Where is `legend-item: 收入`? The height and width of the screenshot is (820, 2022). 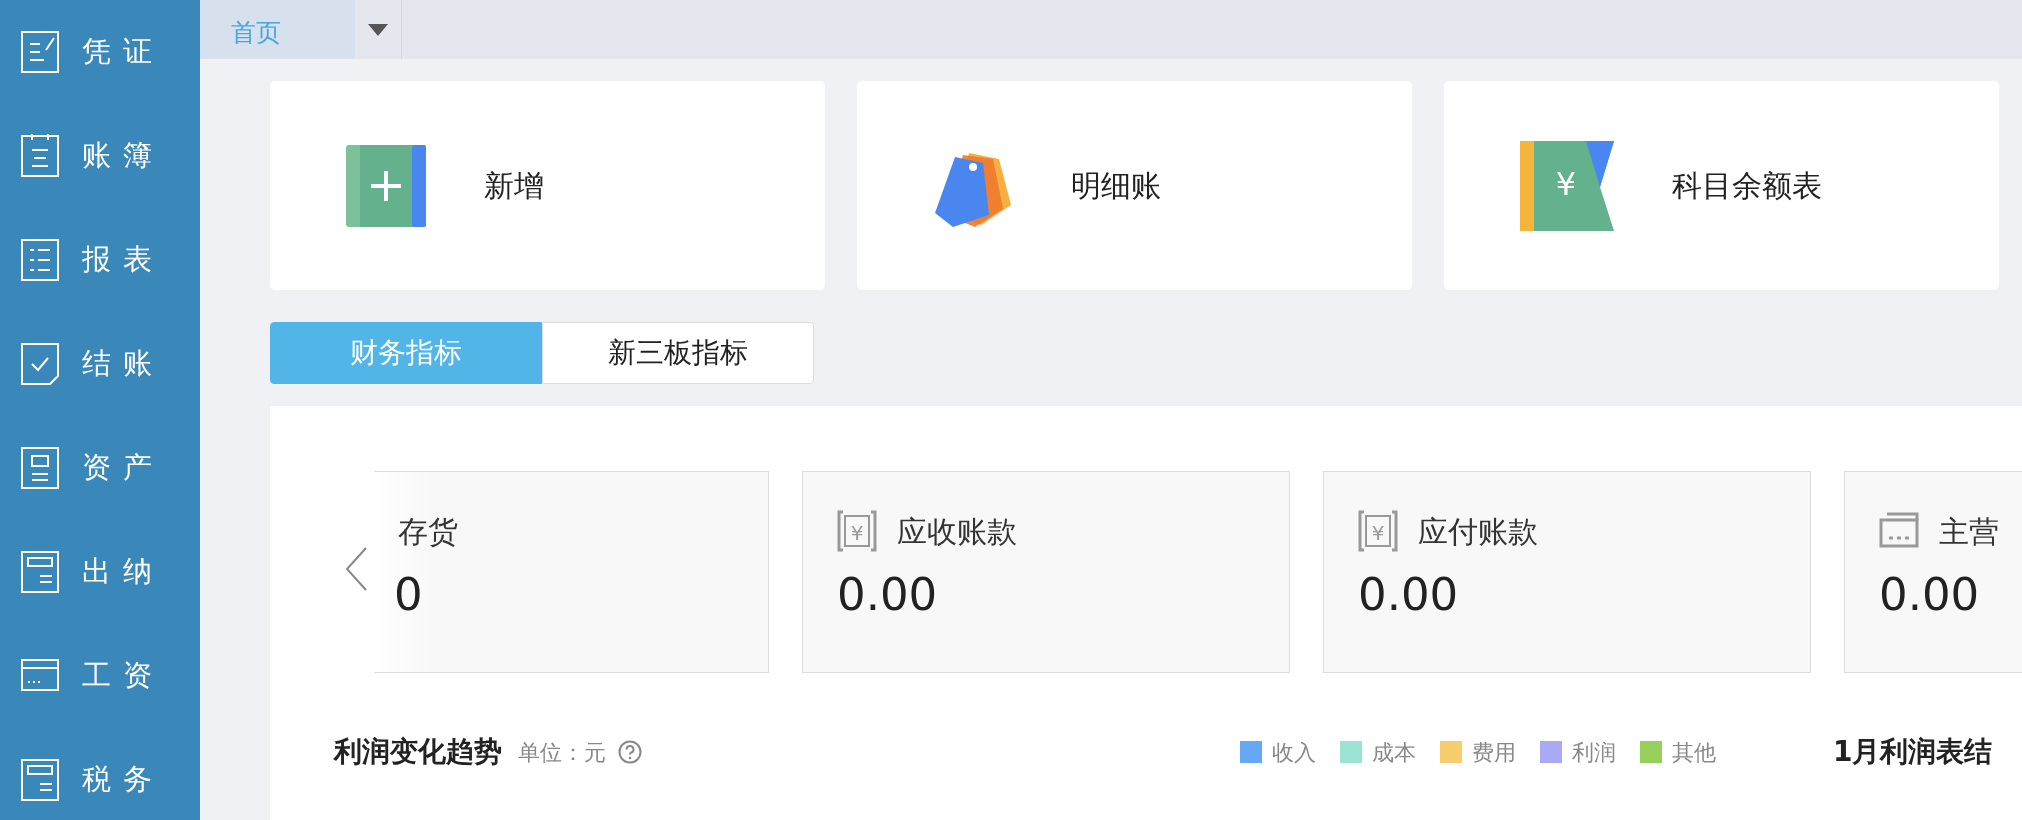 legend-item: 收入 is located at coordinates (1278, 752).